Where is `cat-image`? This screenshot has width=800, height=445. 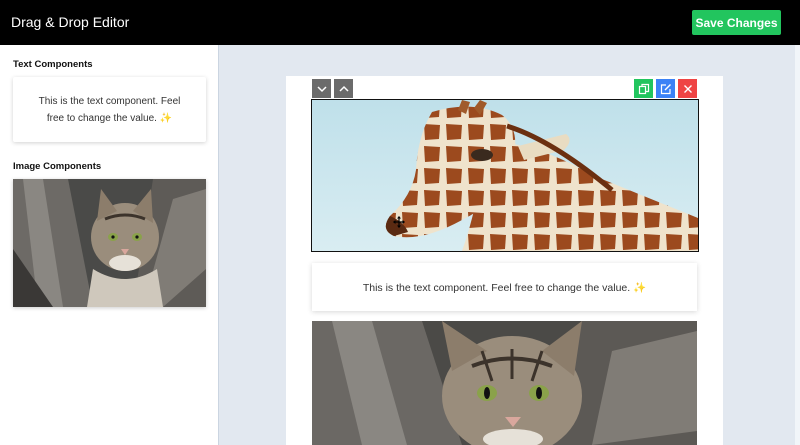 cat-image is located at coordinates (109, 243).